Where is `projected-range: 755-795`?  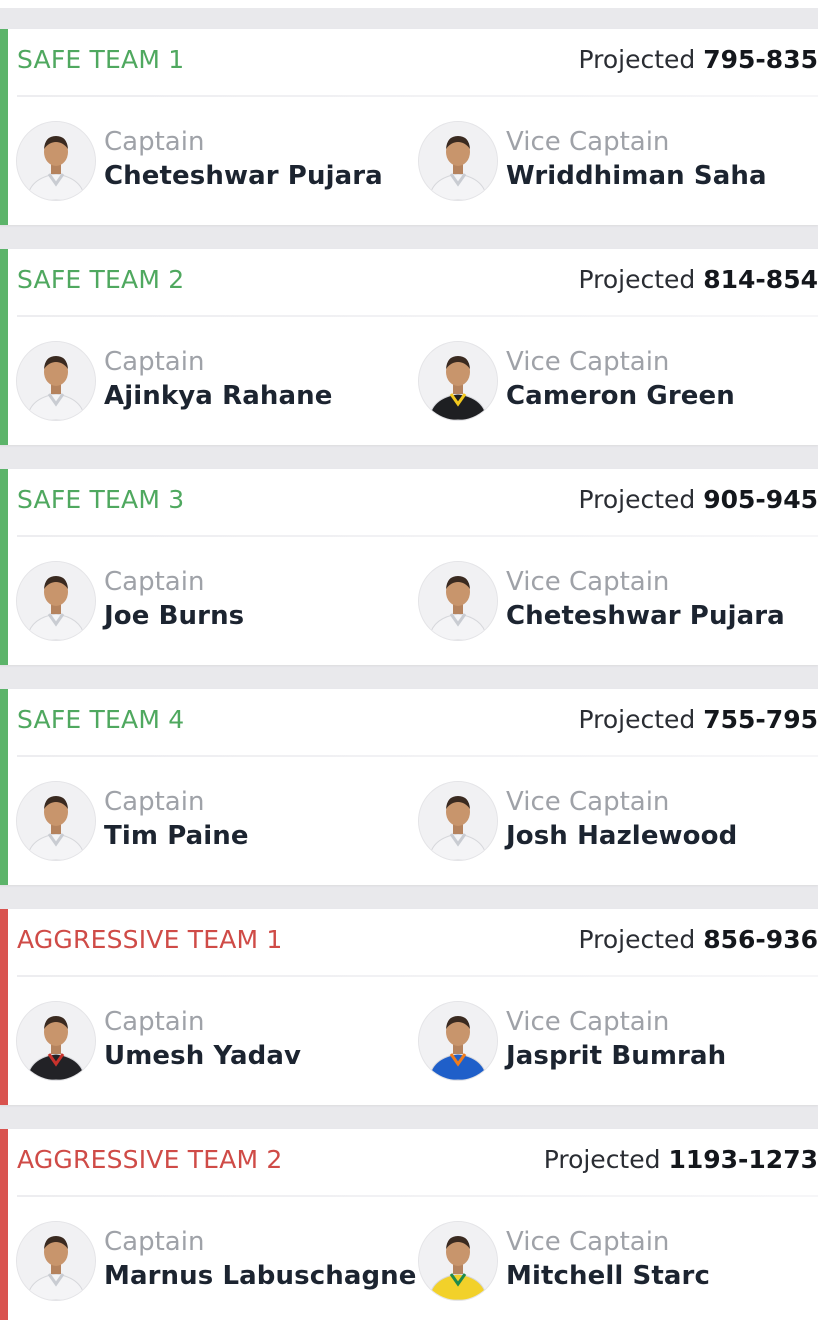 projected-range: 755-795 is located at coordinates (760, 719).